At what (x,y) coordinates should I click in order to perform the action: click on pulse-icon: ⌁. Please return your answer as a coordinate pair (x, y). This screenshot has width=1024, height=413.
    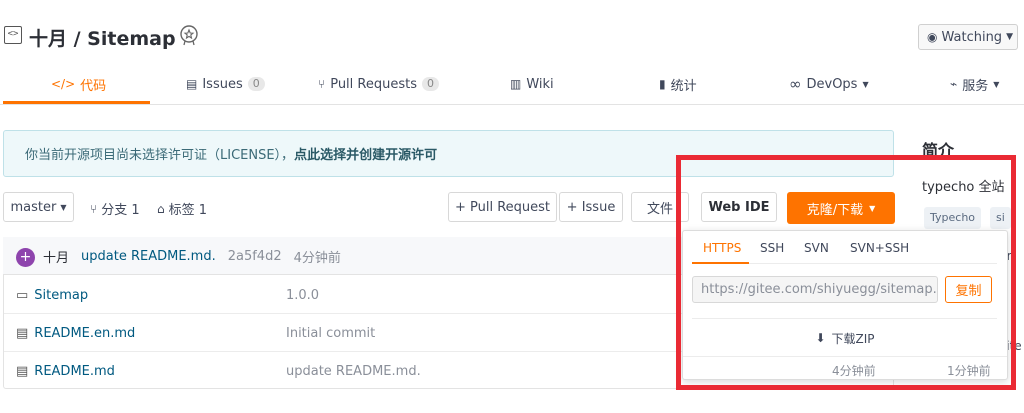
    Looking at the image, I should click on (954, 84).